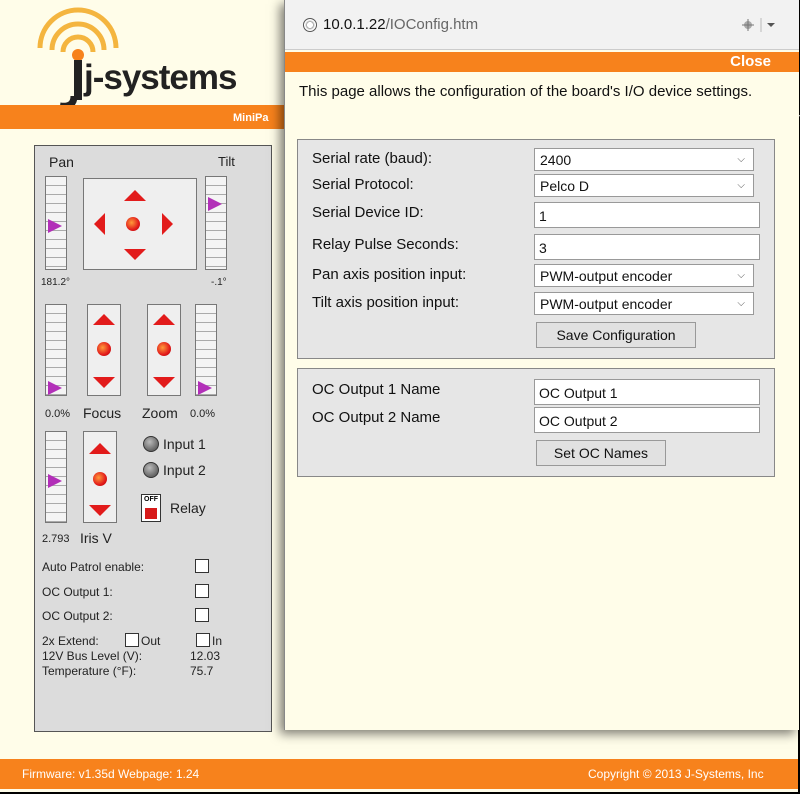 The width and height of the screenshot is (800, 794). Describe the element at coordinates (151, 470) in the screenshot. I see `input2-indicator-icon` at that location.